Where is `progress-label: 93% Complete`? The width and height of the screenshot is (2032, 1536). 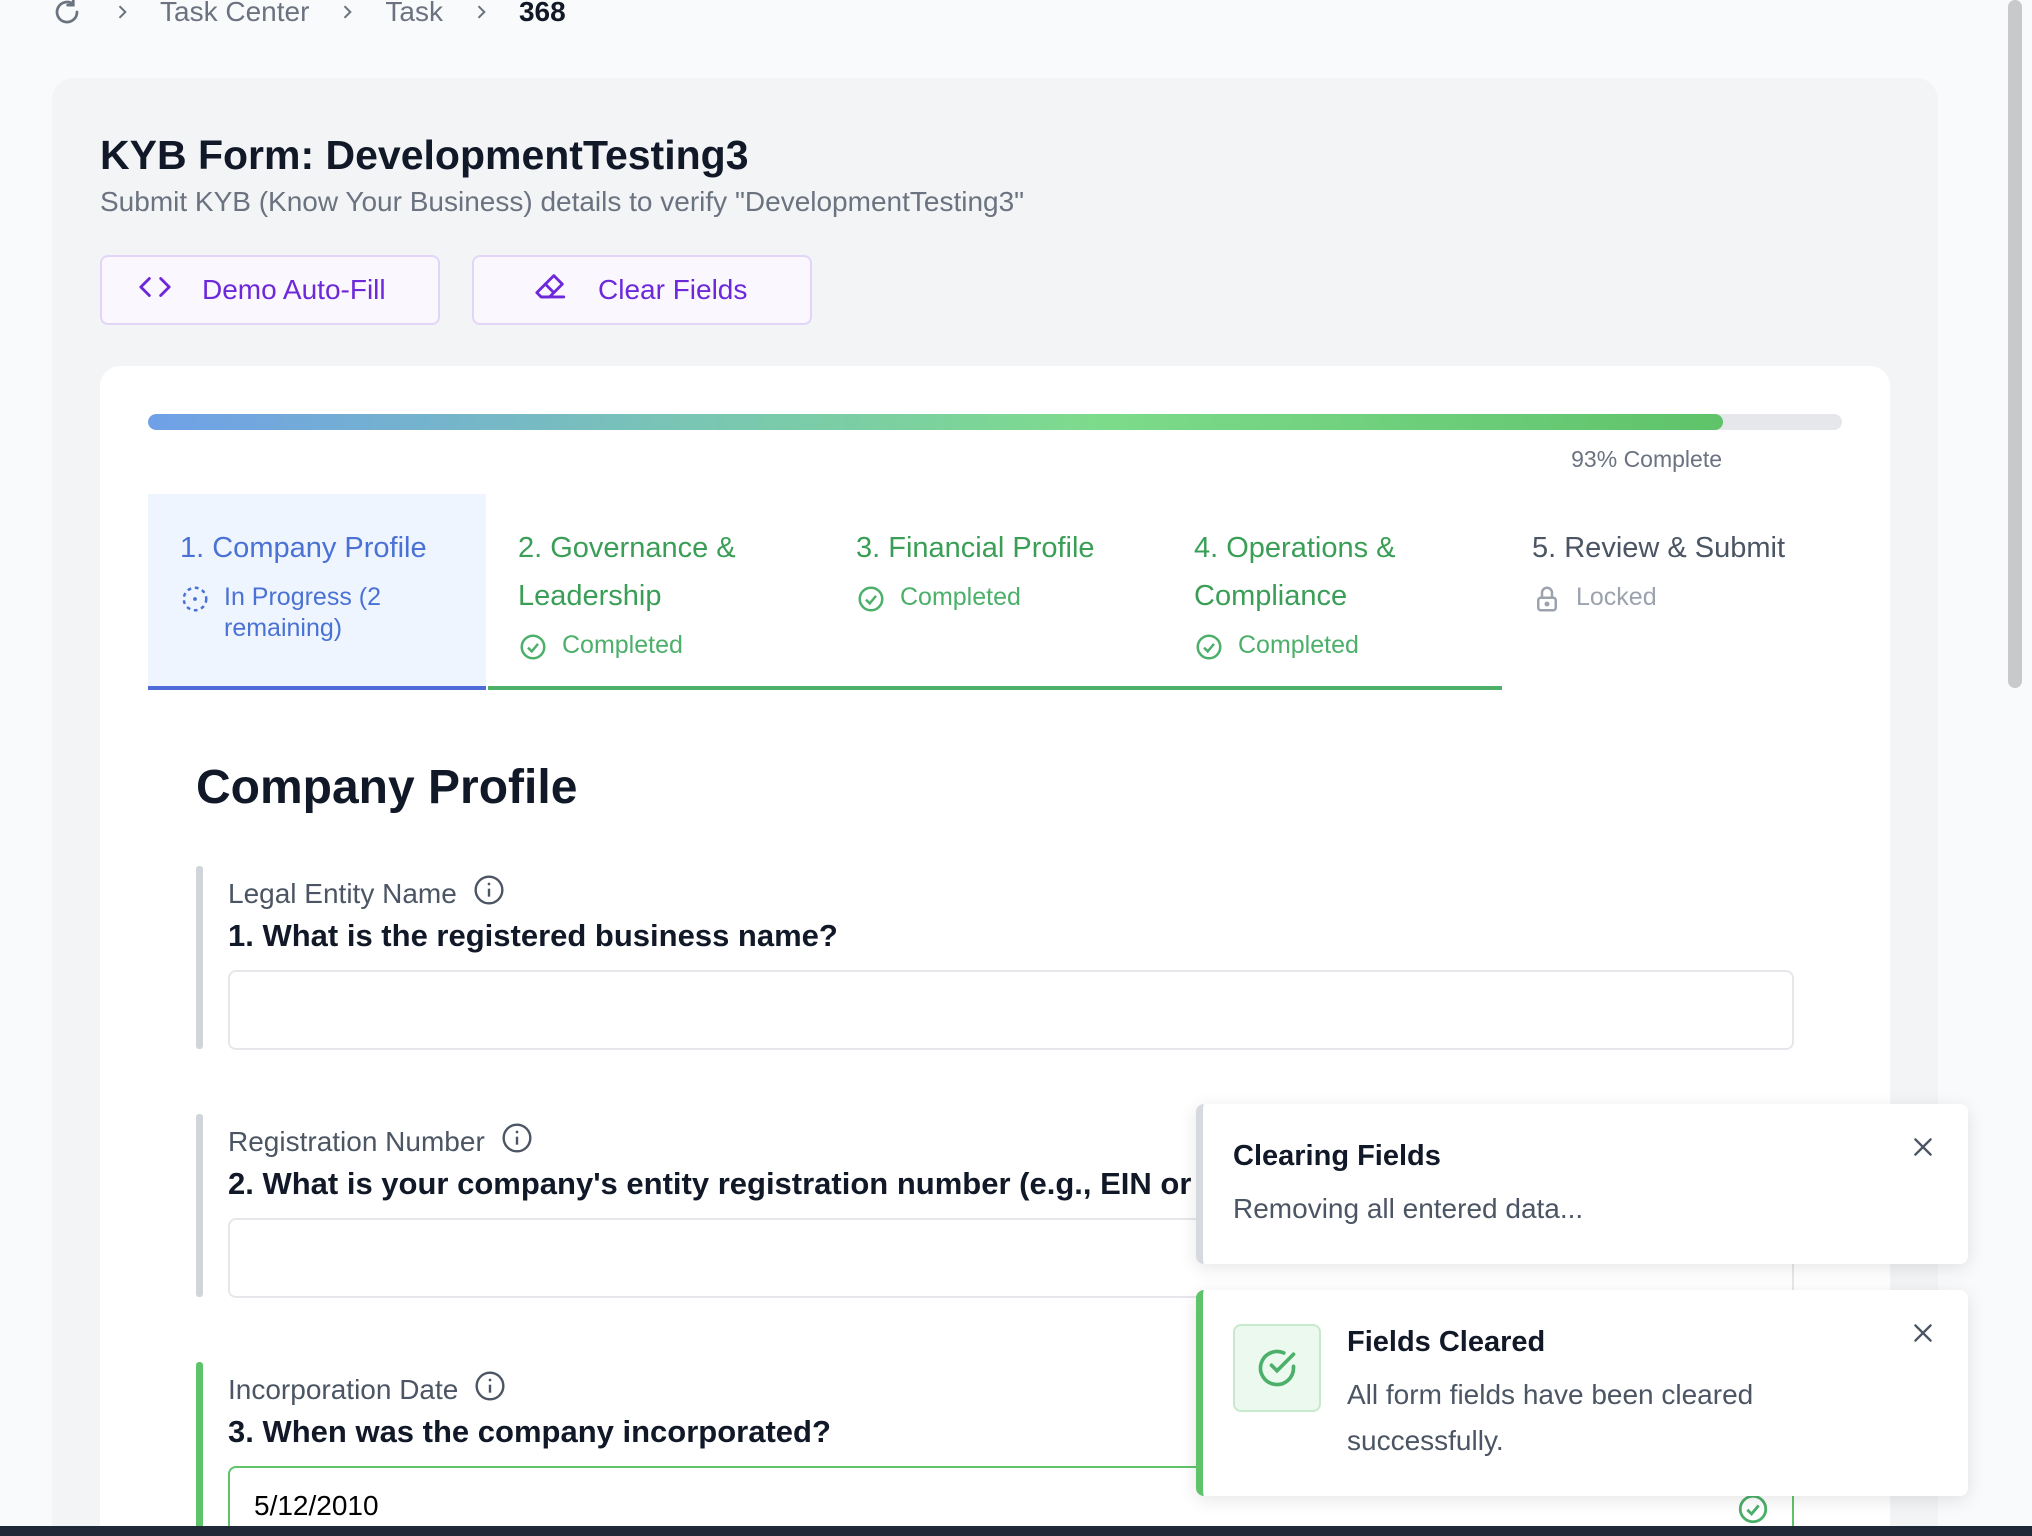 progress-label: 93% Complete is located at coordinates (1646, 459).